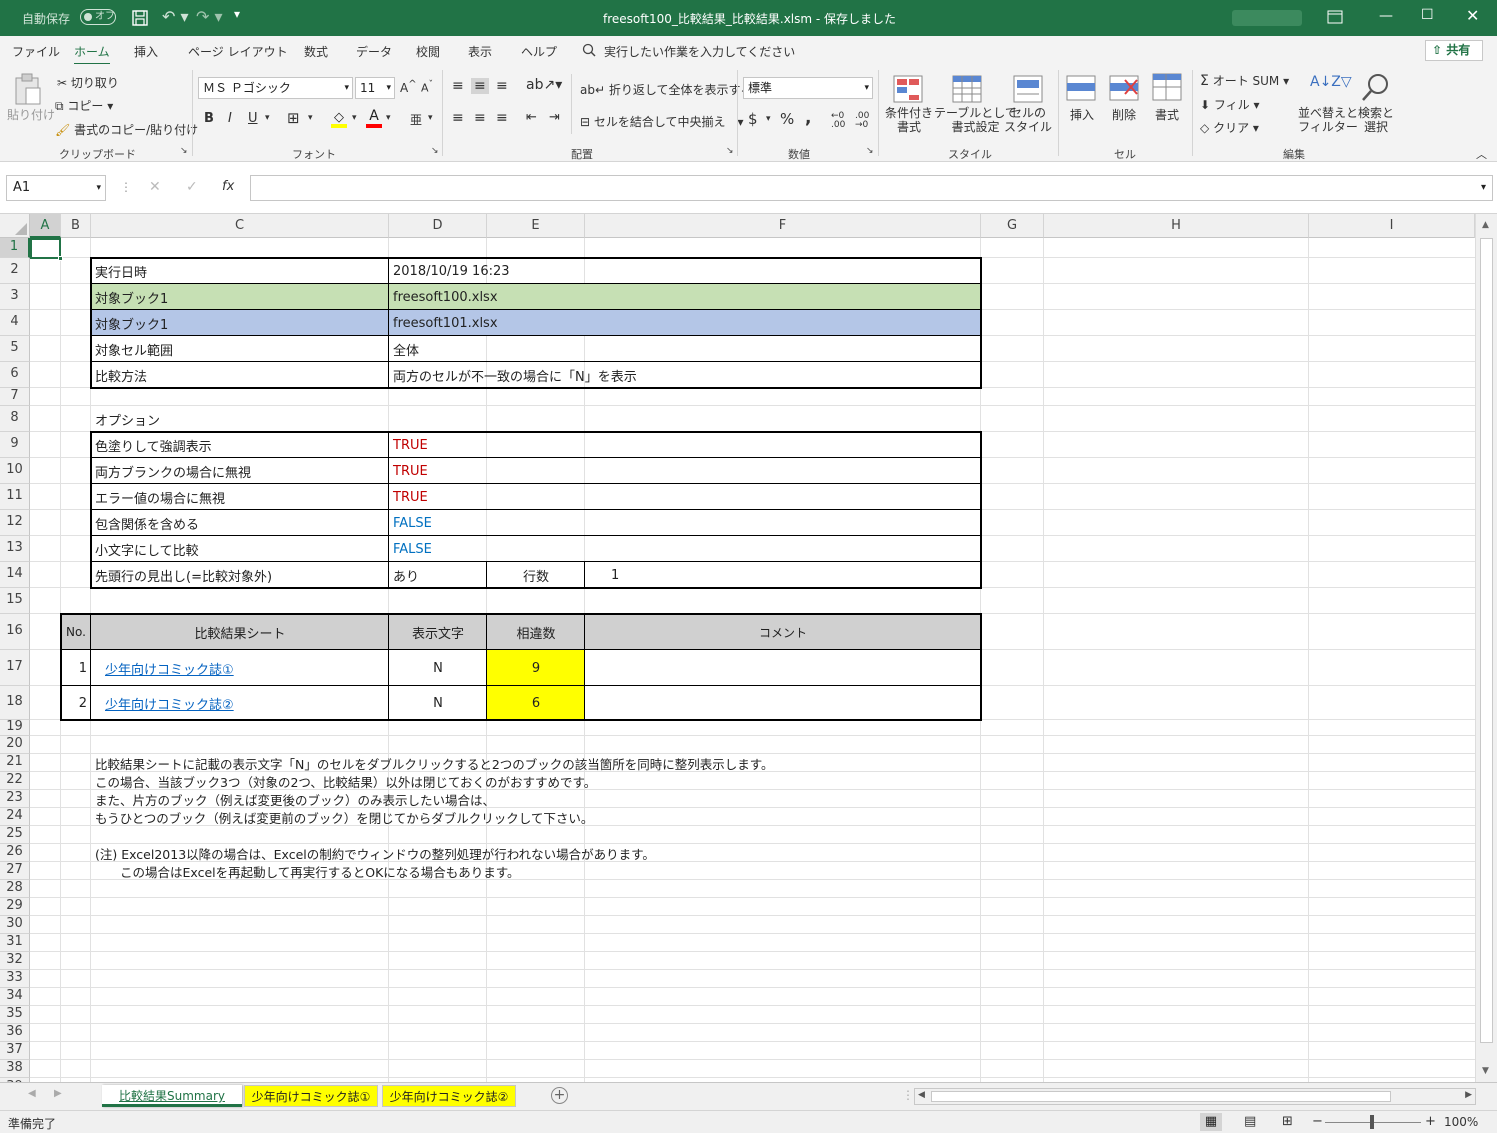 The width and height of the screenshot is (1497, 1133). I want to click on row-header: 26, so click(15, 853).